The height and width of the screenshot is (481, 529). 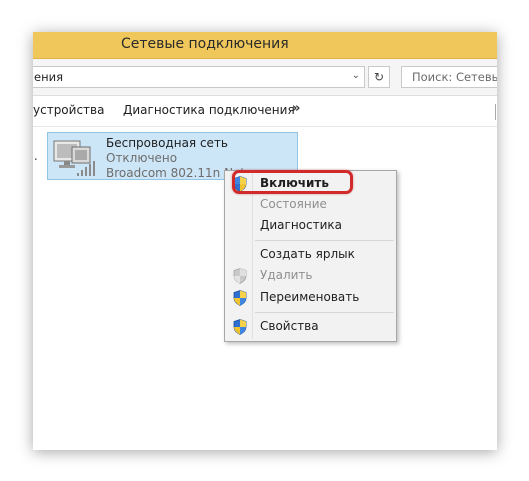 I want to click on refresh-button: ↻, so click(x=379, y=77).